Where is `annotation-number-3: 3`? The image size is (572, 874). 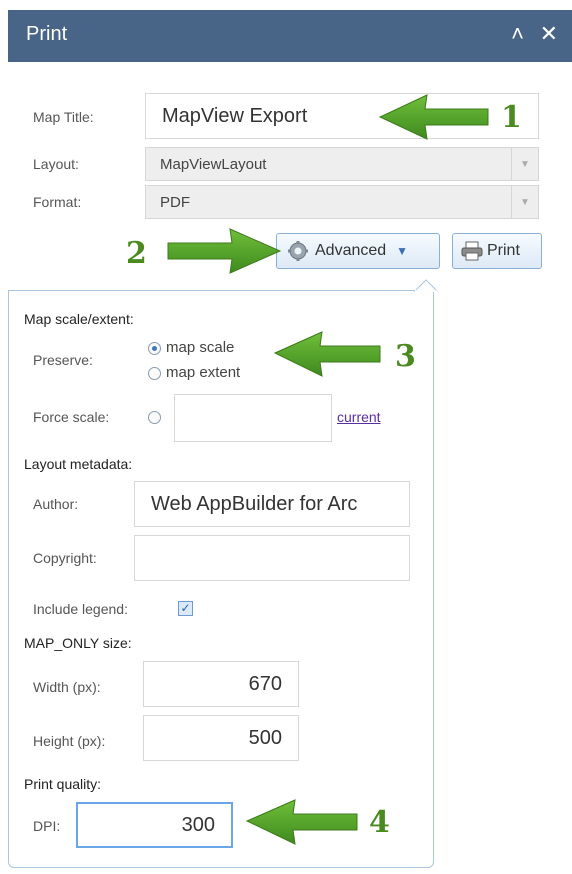
annotation-number-3: 3 is located at coordinates (405, 356).